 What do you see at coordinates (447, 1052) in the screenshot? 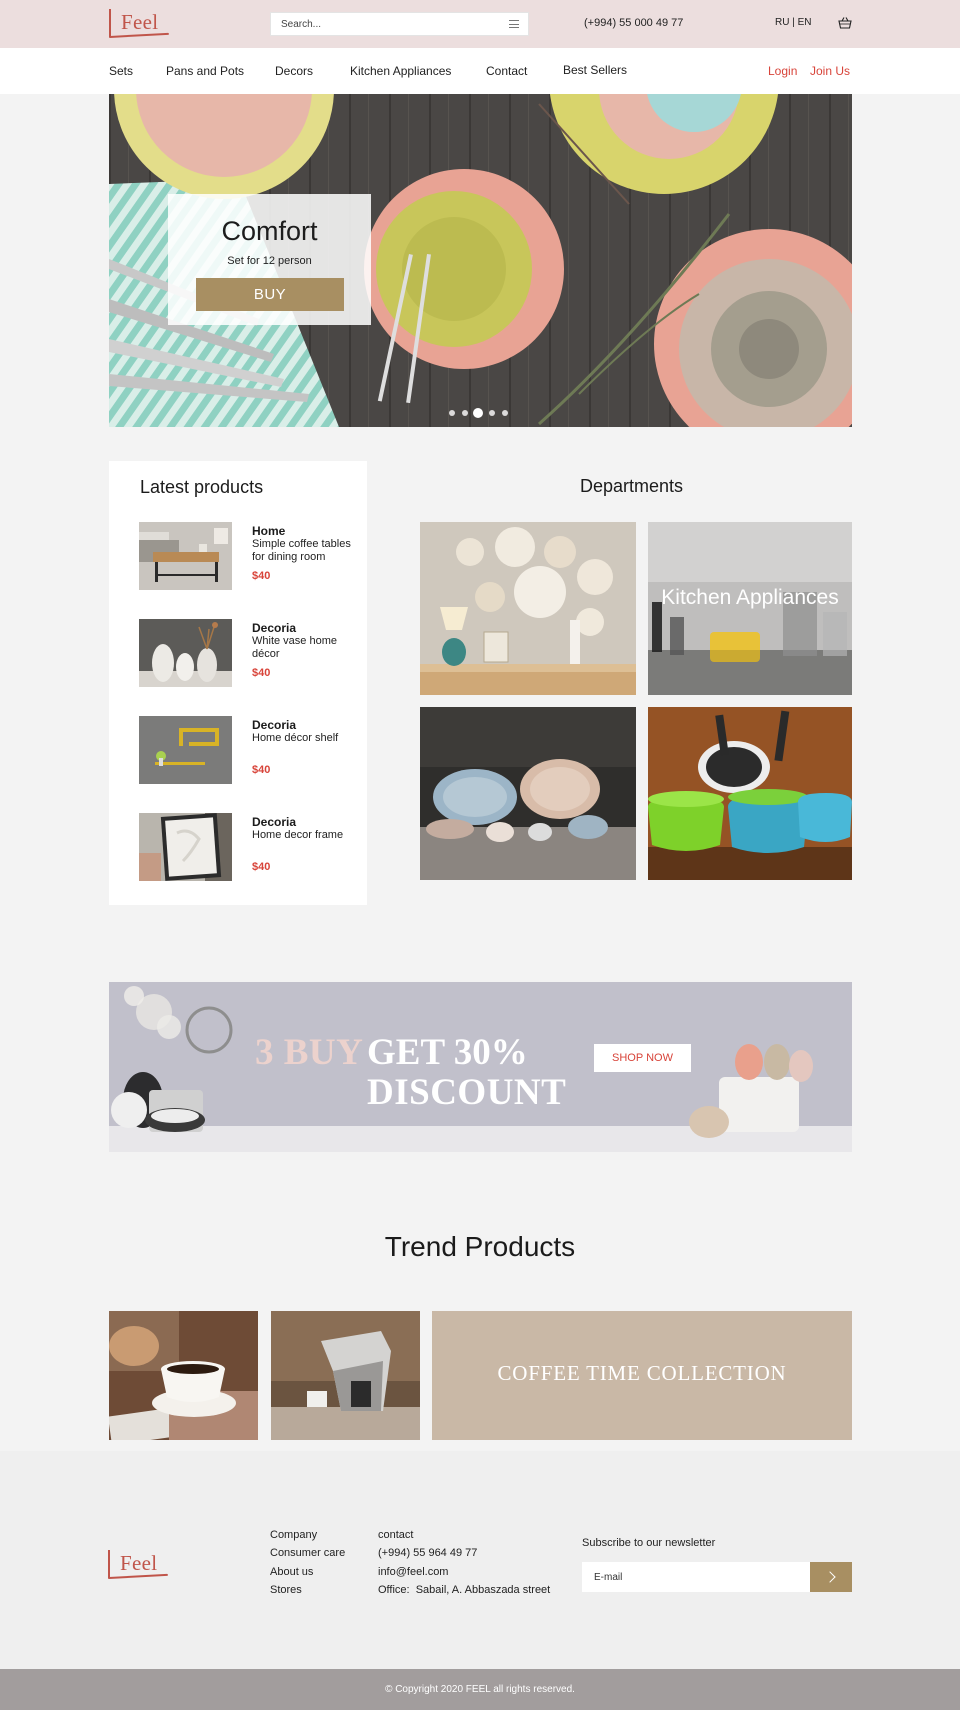
I see `banner-text-get: GET 30%` at bounding box center [447, 1052].